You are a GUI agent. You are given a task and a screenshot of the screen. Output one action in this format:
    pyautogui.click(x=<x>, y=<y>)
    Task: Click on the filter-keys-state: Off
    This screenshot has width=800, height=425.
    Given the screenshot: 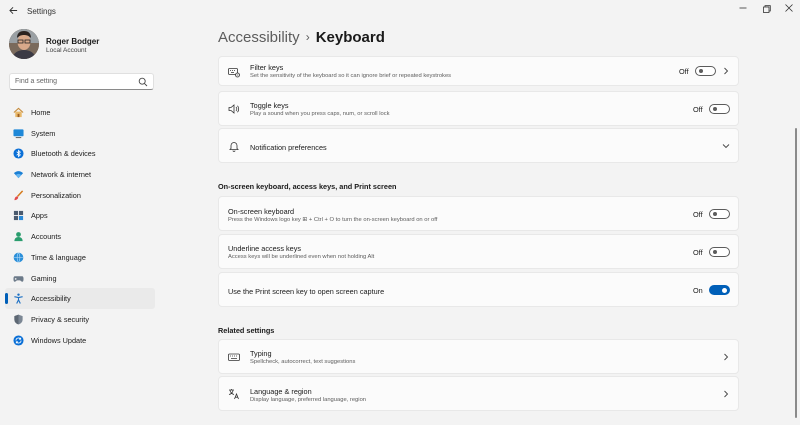 What is the action you would take?
    pyautogui.click(x=684, y=71)
    